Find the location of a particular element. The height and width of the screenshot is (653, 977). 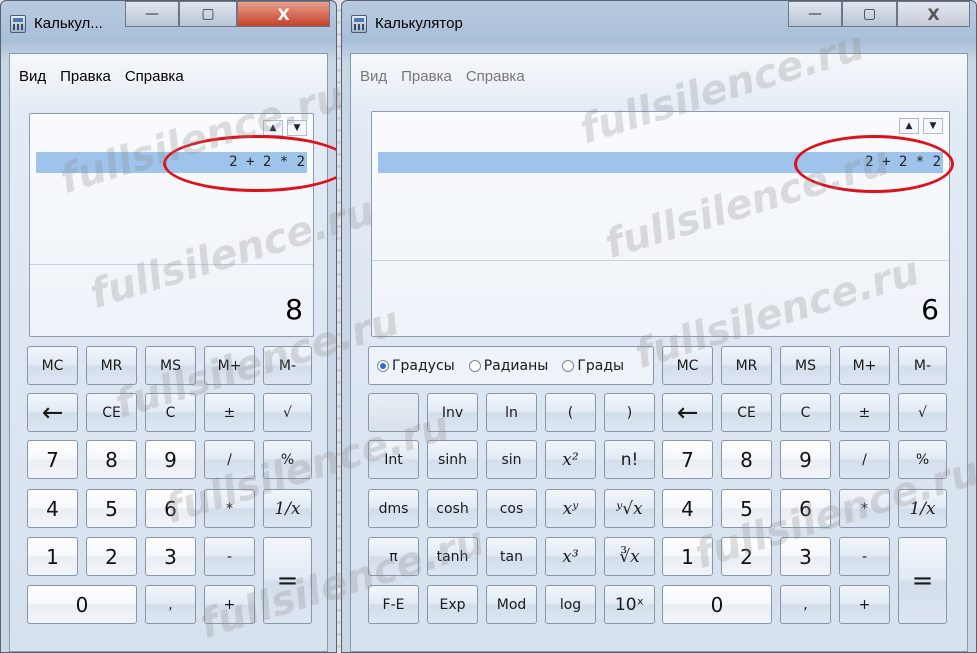

ten-power-x-button: 10ˣ is located at coordinates (629, 604).